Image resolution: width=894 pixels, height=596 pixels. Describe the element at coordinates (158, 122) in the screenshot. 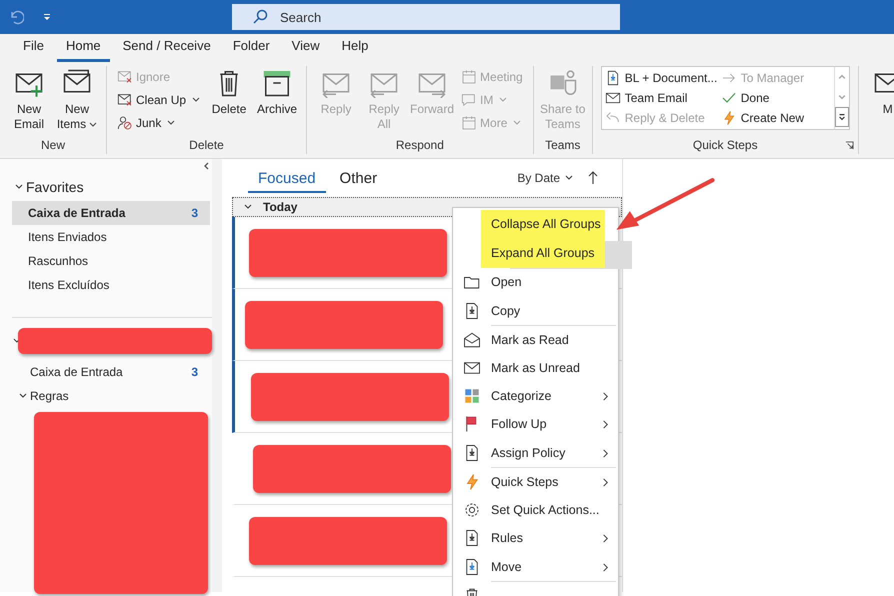

I see `ribbon-button: Junk` at that location.